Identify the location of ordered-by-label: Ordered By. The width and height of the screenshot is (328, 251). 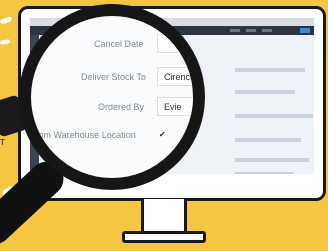
(121, 107).